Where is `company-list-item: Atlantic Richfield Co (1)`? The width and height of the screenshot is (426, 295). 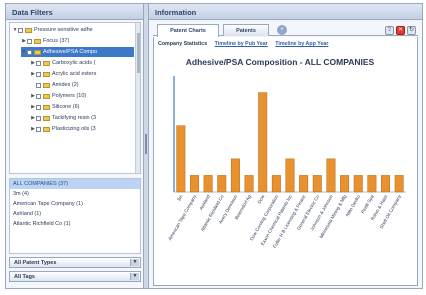
company-list-item: Atlantic Richfield Co (1) is located at coordinates (75, 224).